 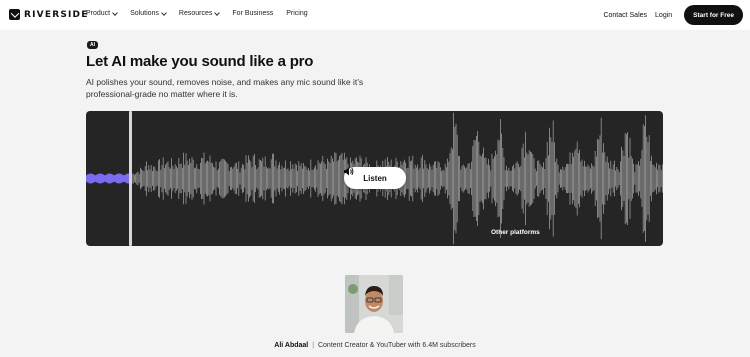 I want to click on speaker-icon, so click(x=349, y=171).